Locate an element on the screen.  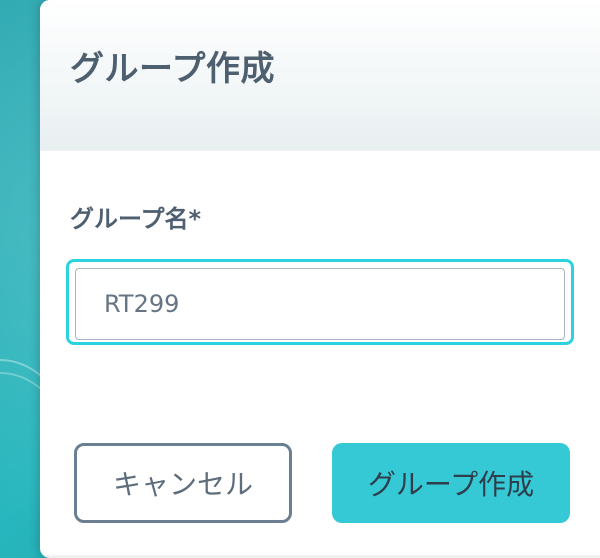
group-name-focus-ring is located at coordinates (320, 302).